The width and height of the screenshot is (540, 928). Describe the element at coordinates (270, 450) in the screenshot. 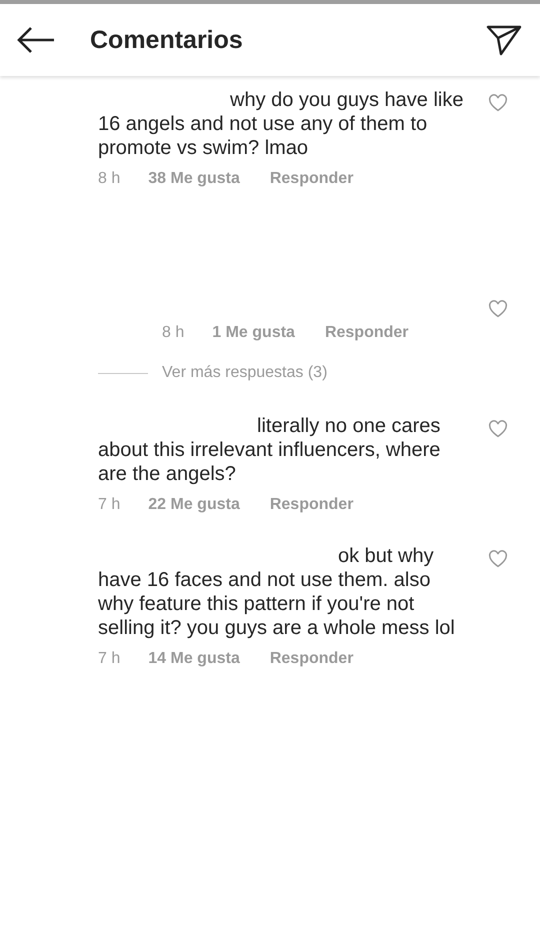

I see `comment-text: literally no one cares about this irrelevant influencers, where are the angels?` at that location.